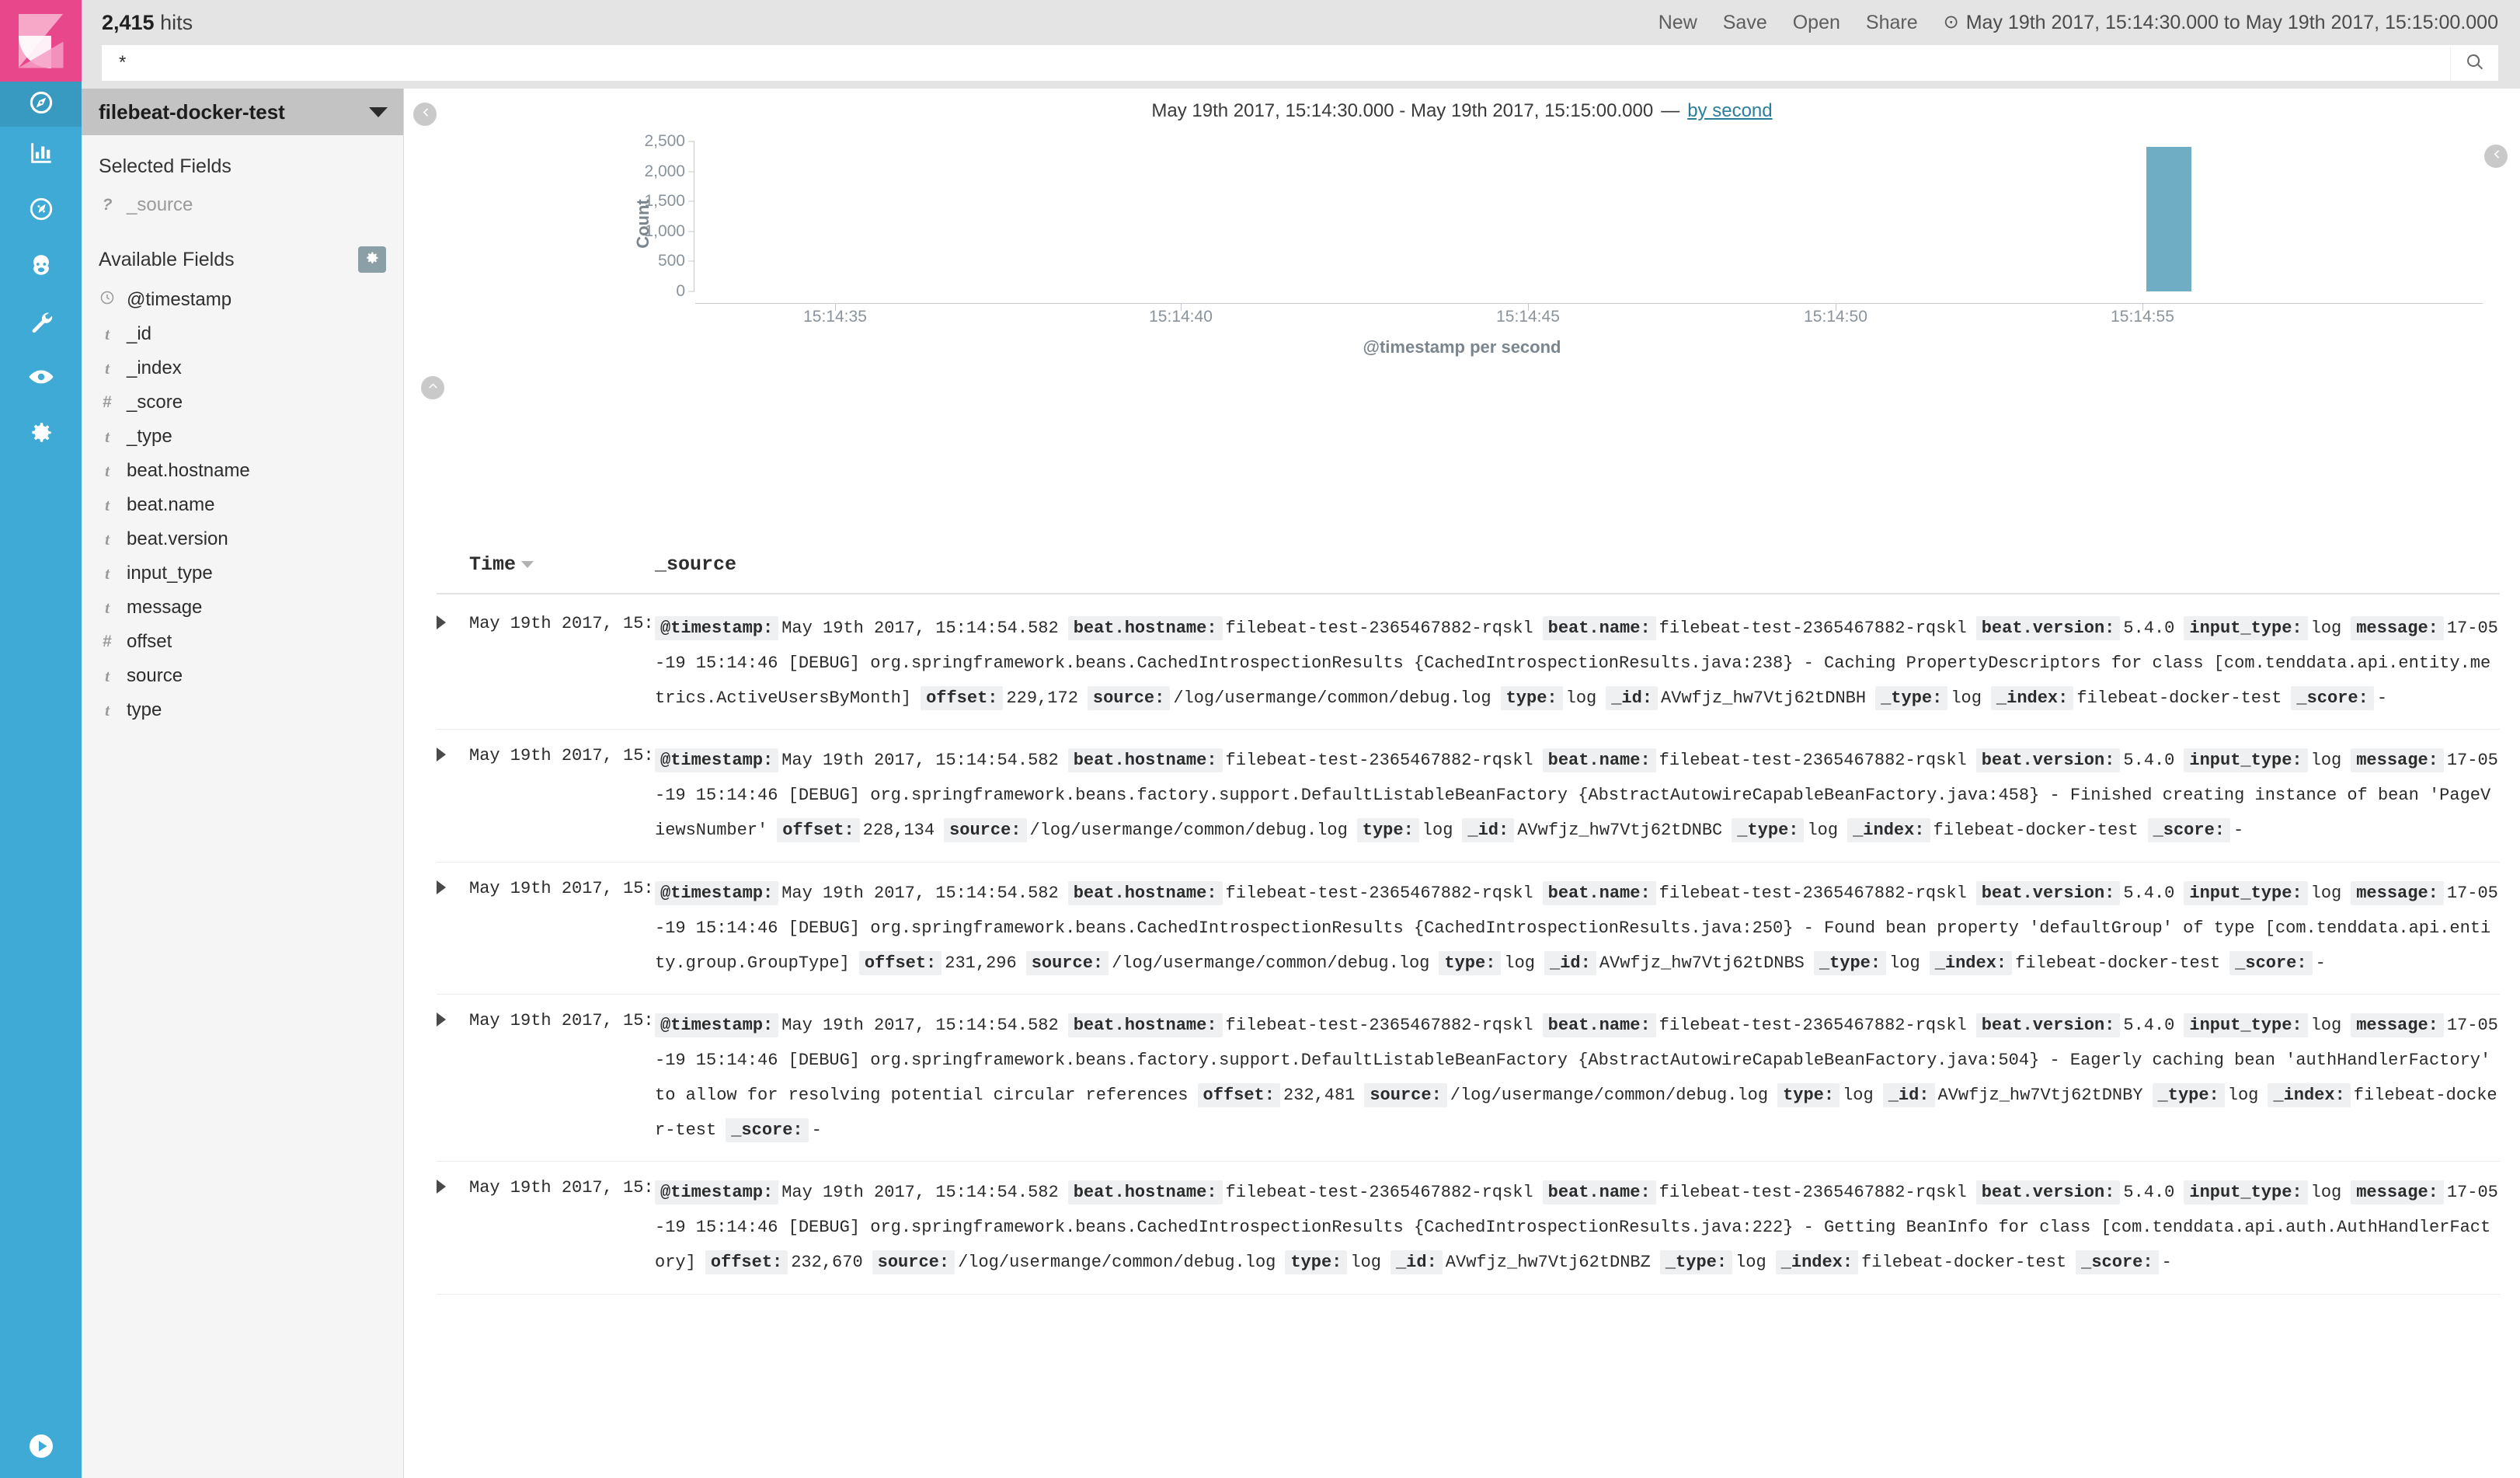 This screenshot has width=2520, height=1478. I want to click on field-item-_id: t _id, so click(242, 334).